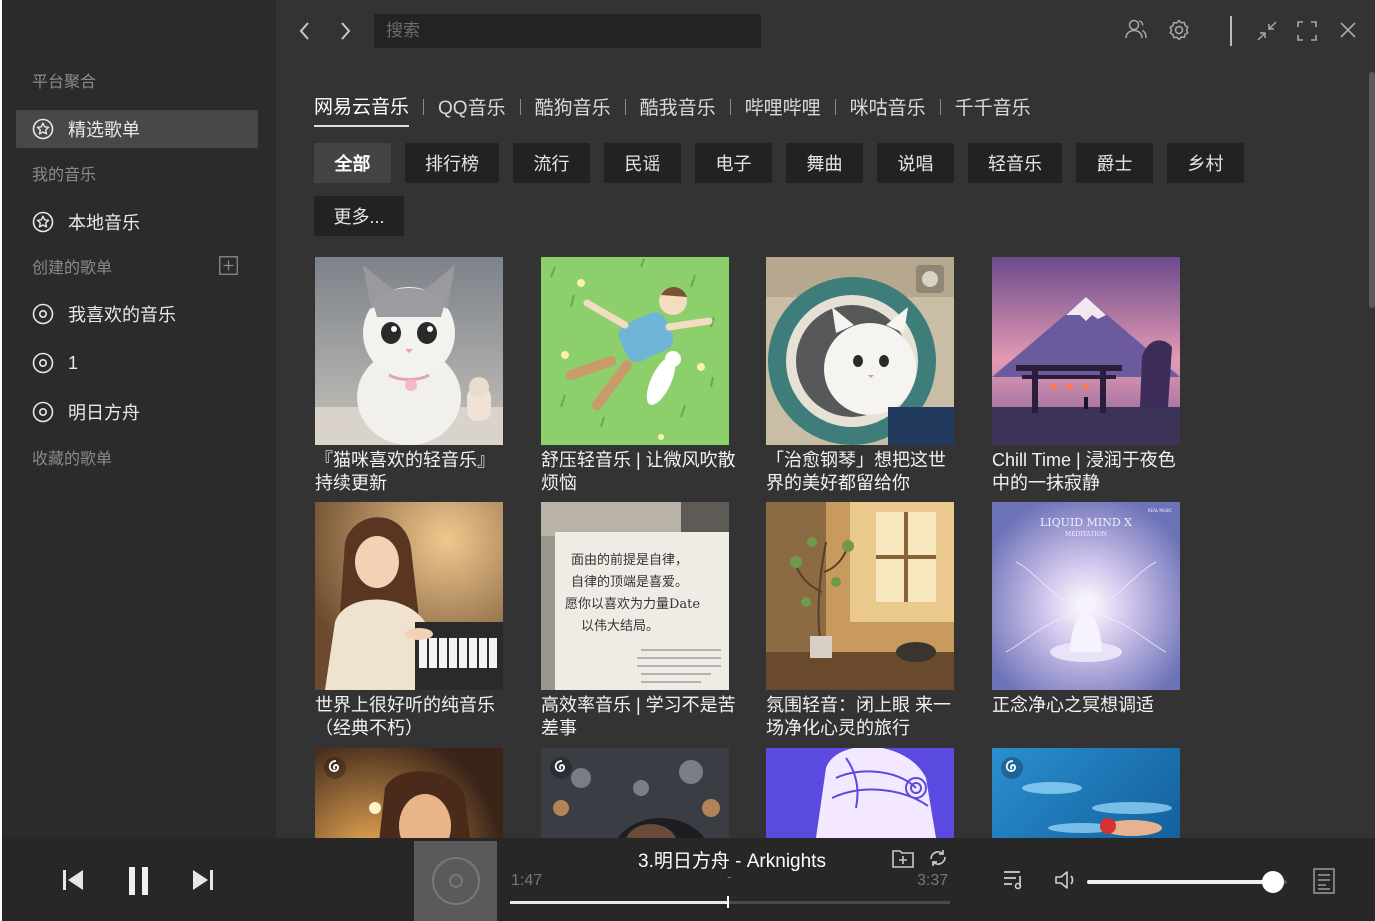 The height and width of the screenshot is (921, 1375). What do you see at coordinates (137, 314) in the screenshot?
I see `sidebar-playlist-item: 我喜欢的音乐` at bounding box center [137, 314].